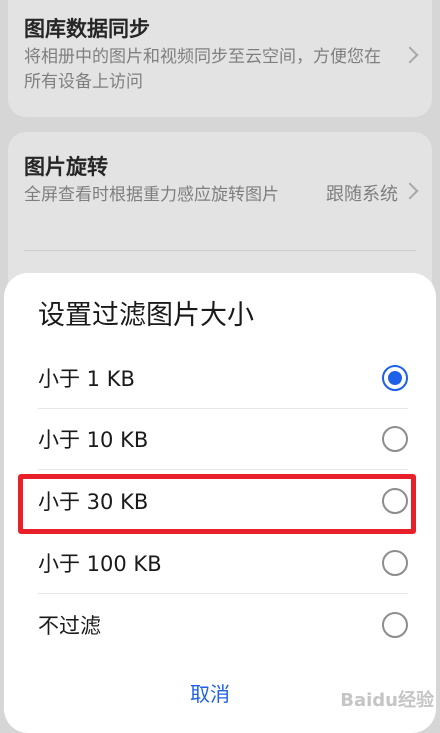 The image size is (440, 733). I want to click on option-label: 小于 1 KB, so click(86, 379).